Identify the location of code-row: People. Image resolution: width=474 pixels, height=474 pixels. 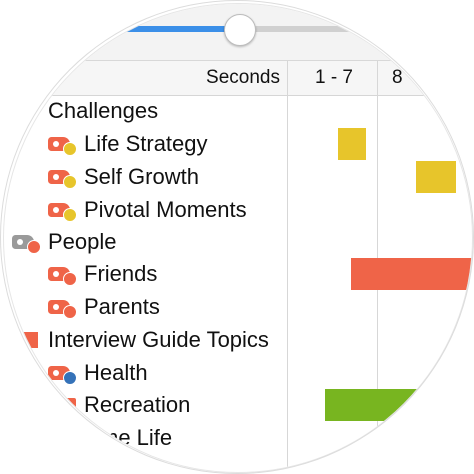
(238, 242).